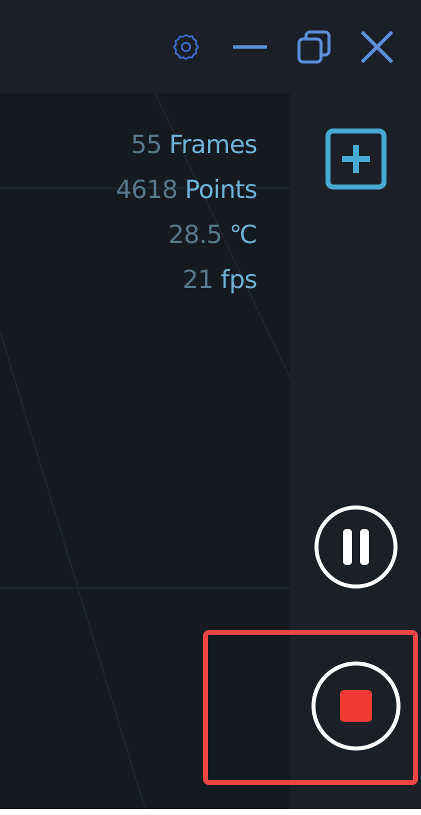 This screenshot has height=815, width=421. I want to click on stat-readout: 21 fps, so click(219, 280).